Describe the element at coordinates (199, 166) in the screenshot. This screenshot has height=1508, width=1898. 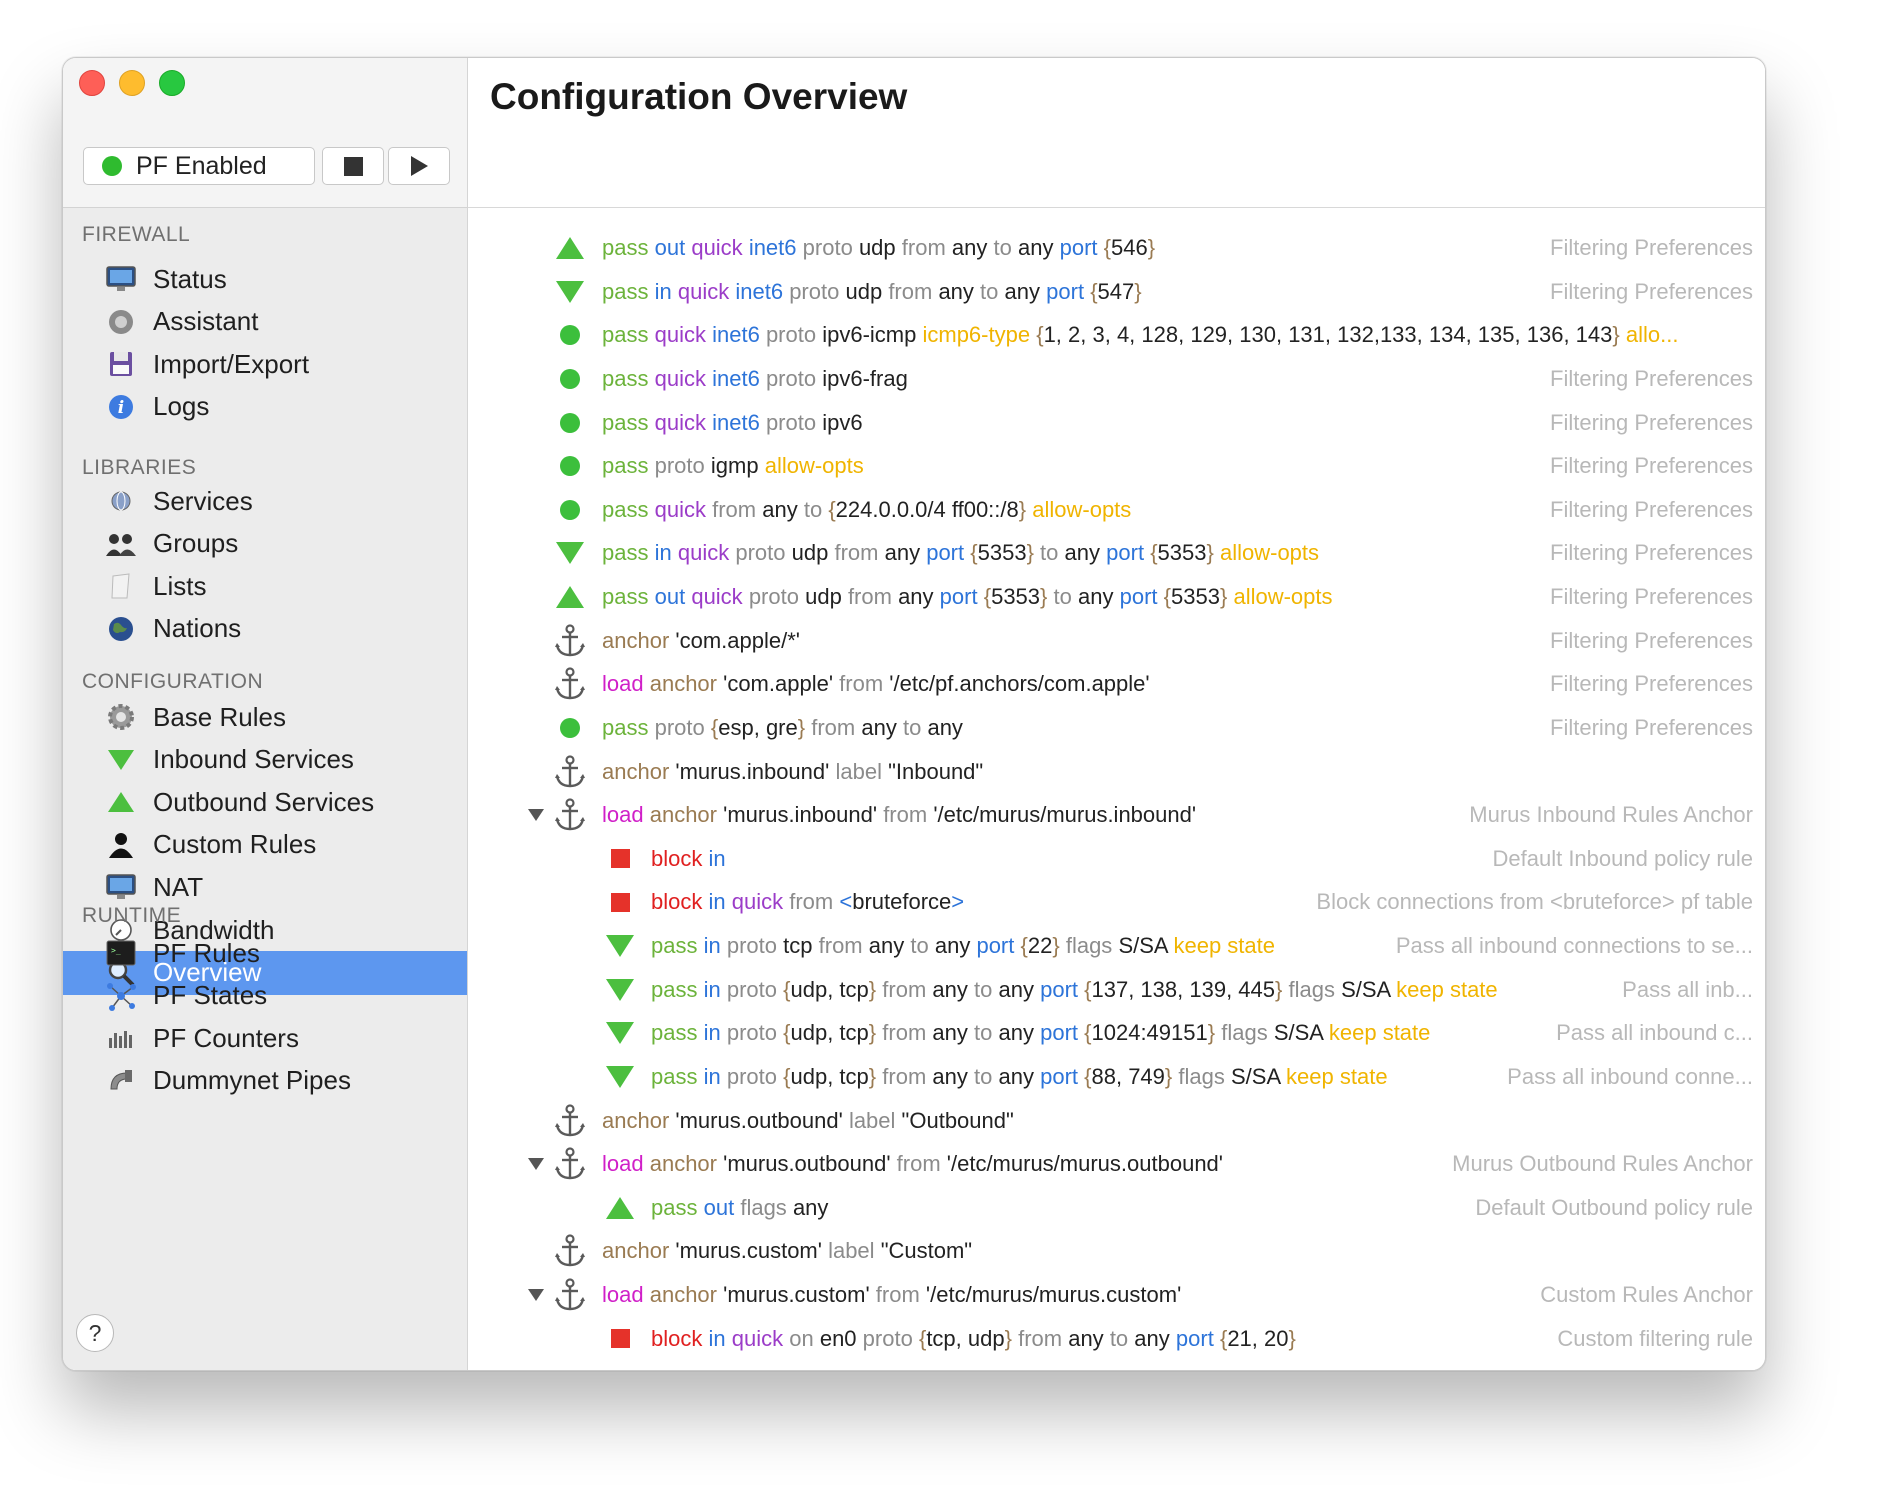
I see `pf-status-button: PF Enabled` at that location.